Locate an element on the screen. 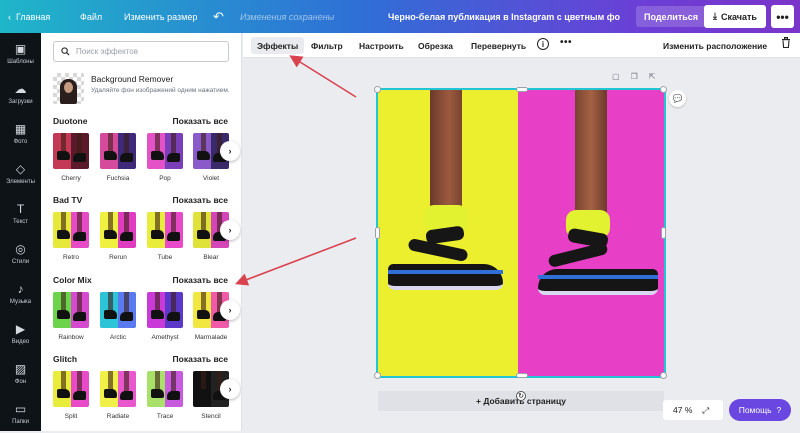  nav-item-text: T Текст is located at coordinates (20, 213).